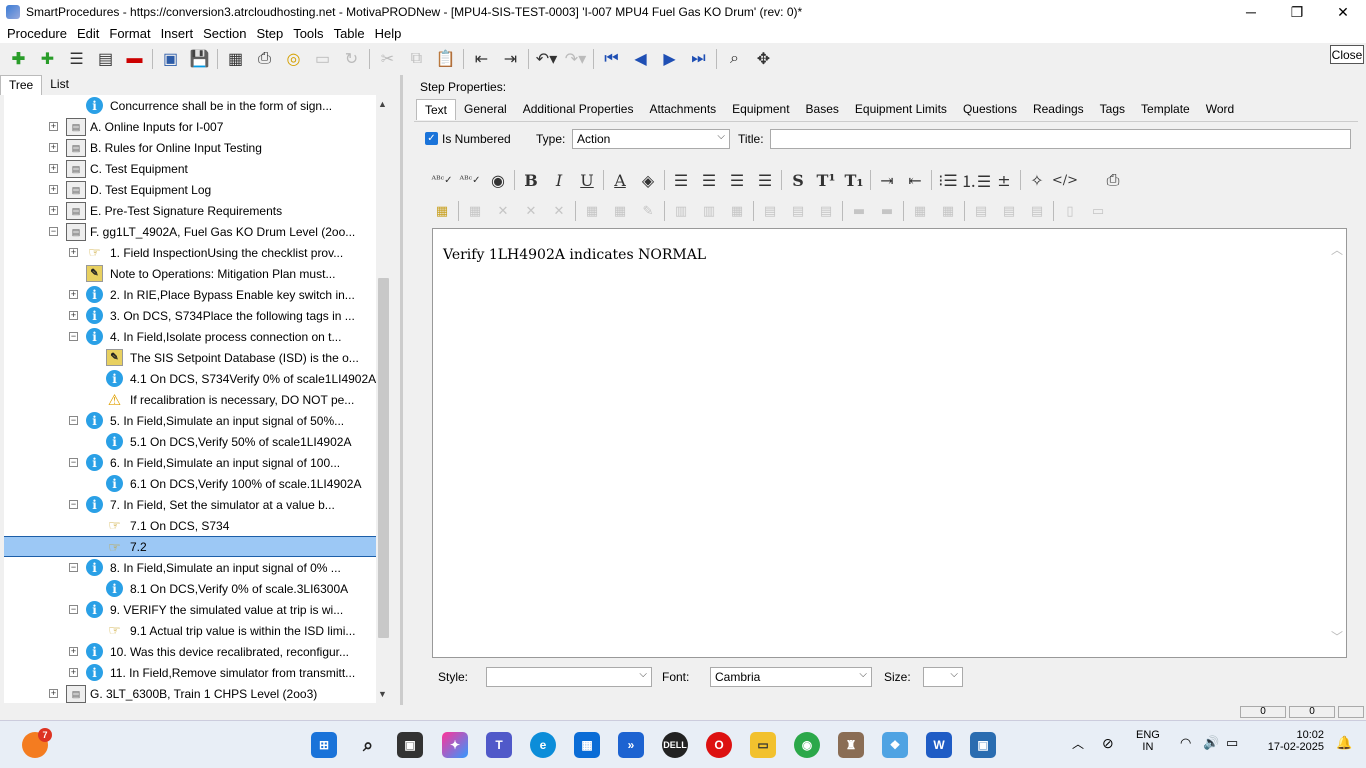 Image resolution: width=1366 pixels, height=768 pixels. Describe the element at coordinates (1065, 180) in the screenshot. I see `html-code-icon: </>` at that location.